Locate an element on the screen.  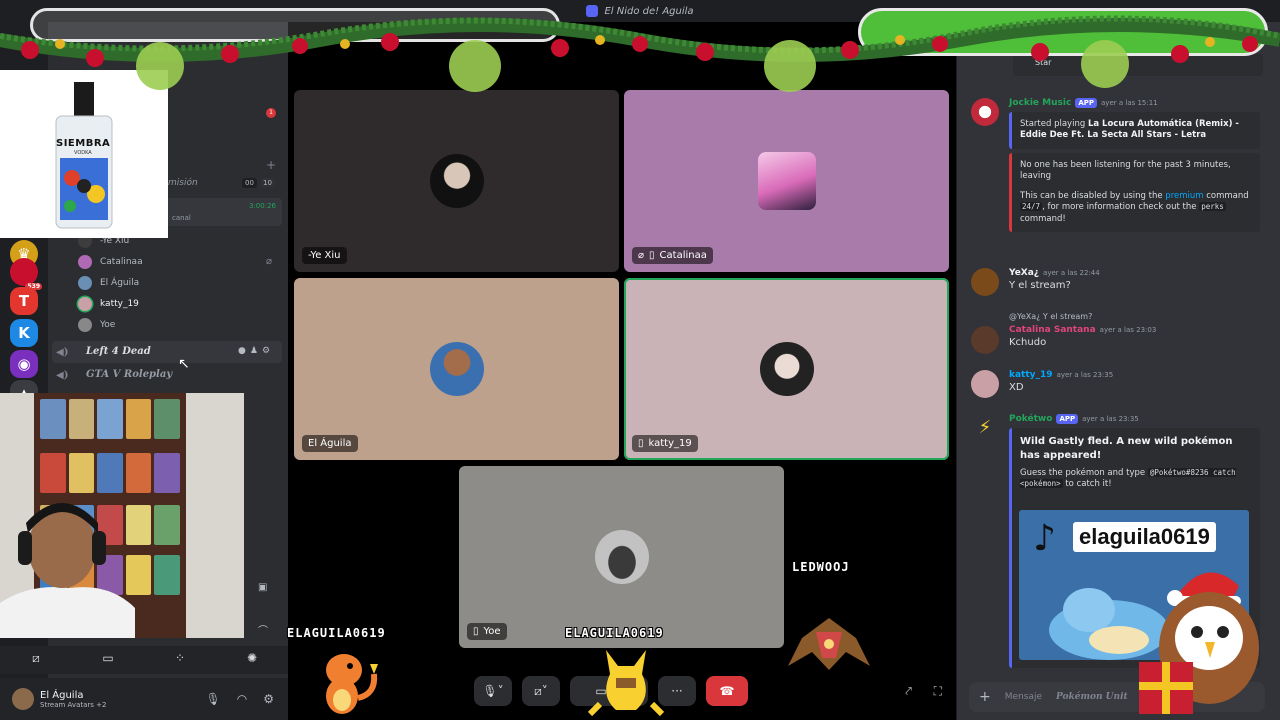
message-text: XD is located at coordinates (1016, 387).